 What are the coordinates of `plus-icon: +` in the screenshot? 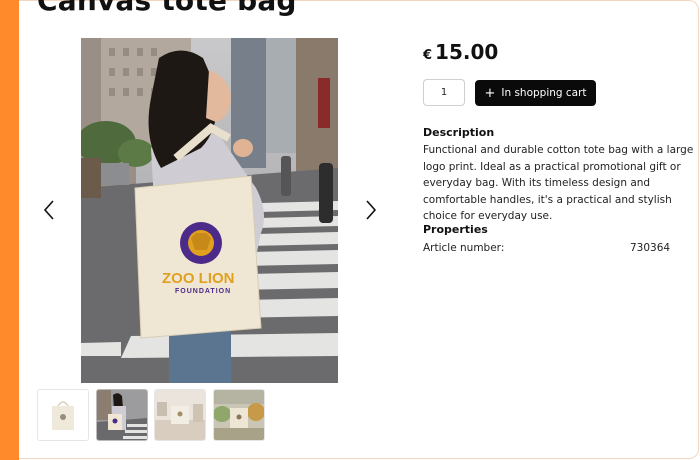 It's located at (490, 93).